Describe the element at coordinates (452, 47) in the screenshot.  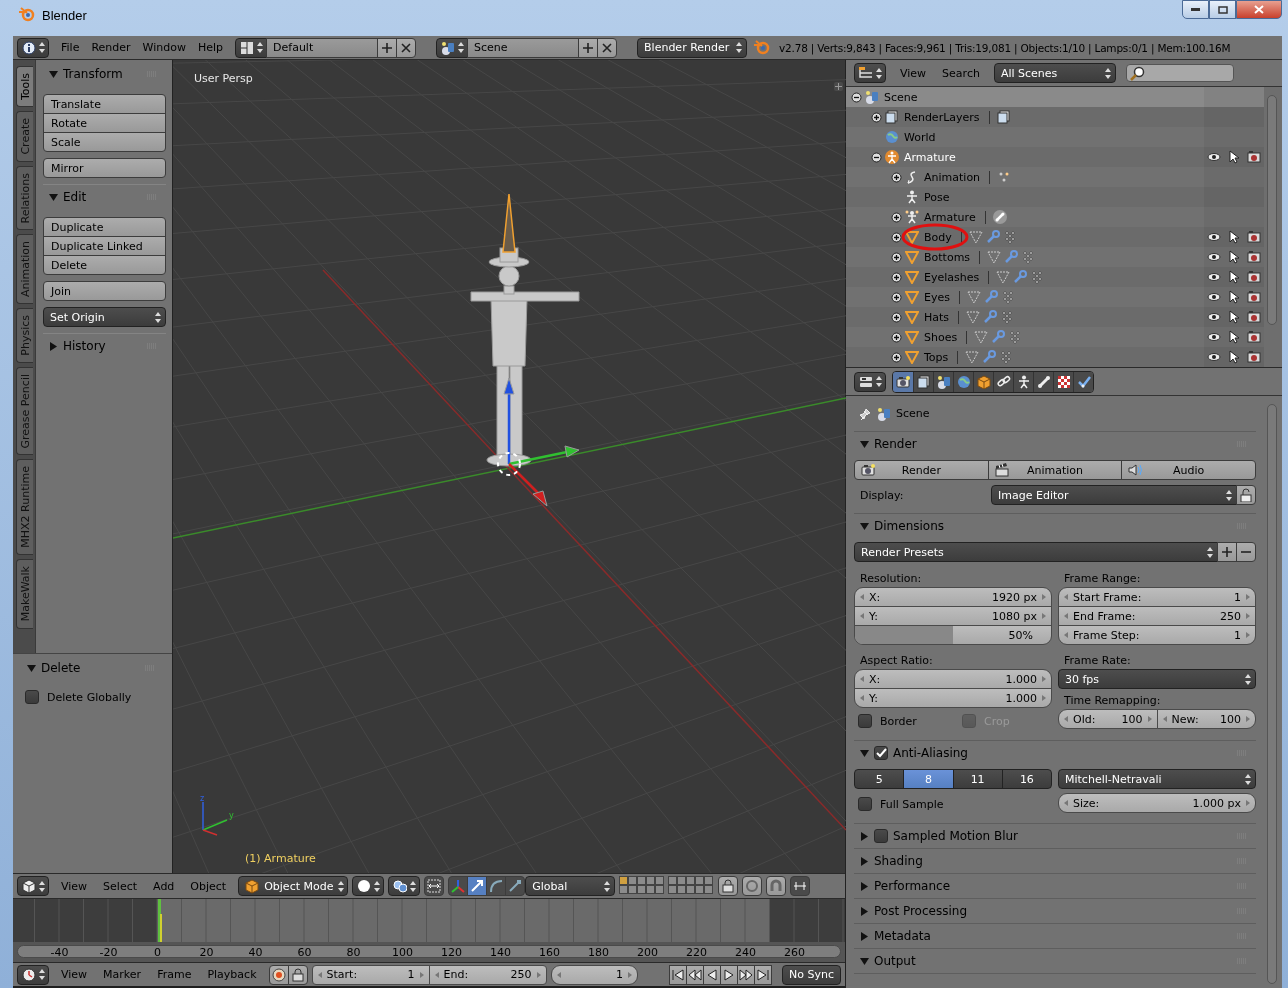
I see `scene-selector` at that location.